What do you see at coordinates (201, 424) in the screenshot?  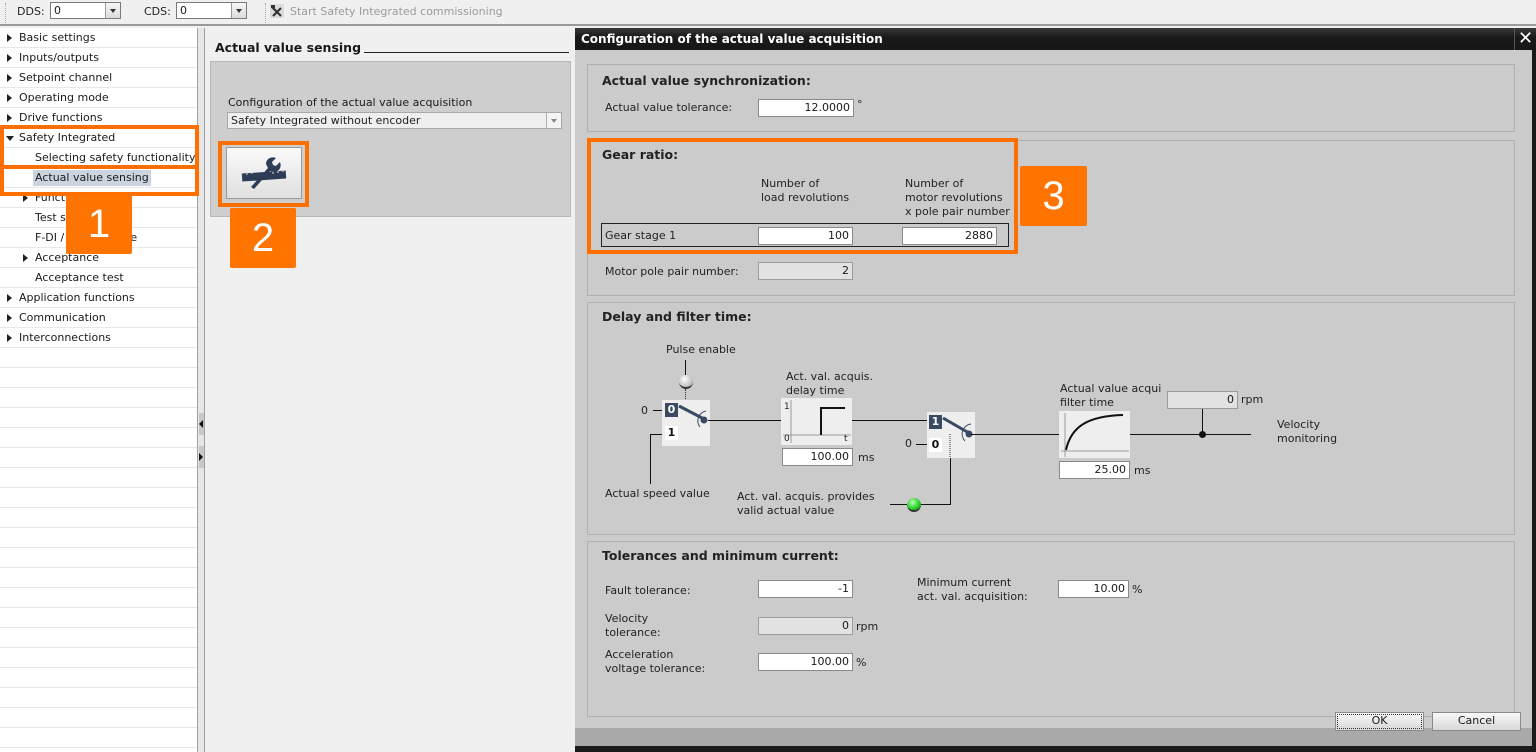 I see `collapse-left-icon` at bounding box center [201, 424].